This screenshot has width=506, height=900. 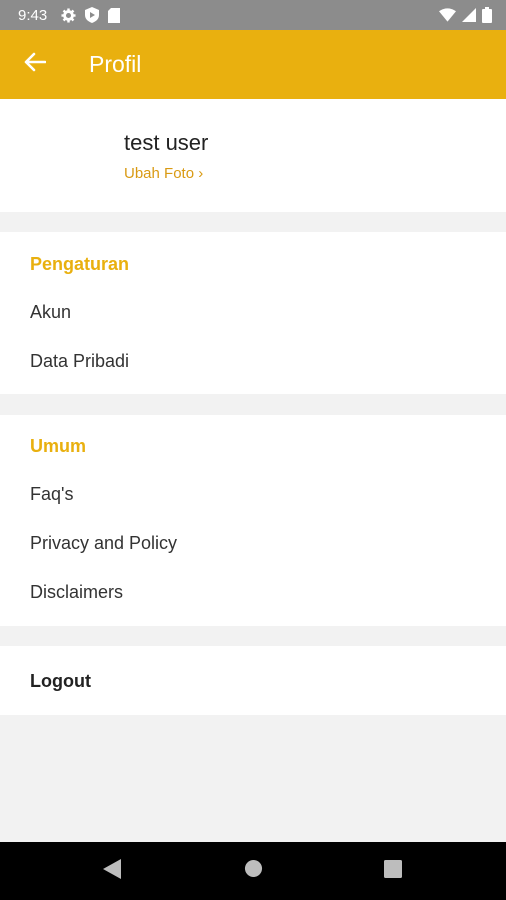 What do you see at coordinates (52, 493) in the screenshot?
I see `menu-item-label: Faq's` at bounding box center [52, 493].